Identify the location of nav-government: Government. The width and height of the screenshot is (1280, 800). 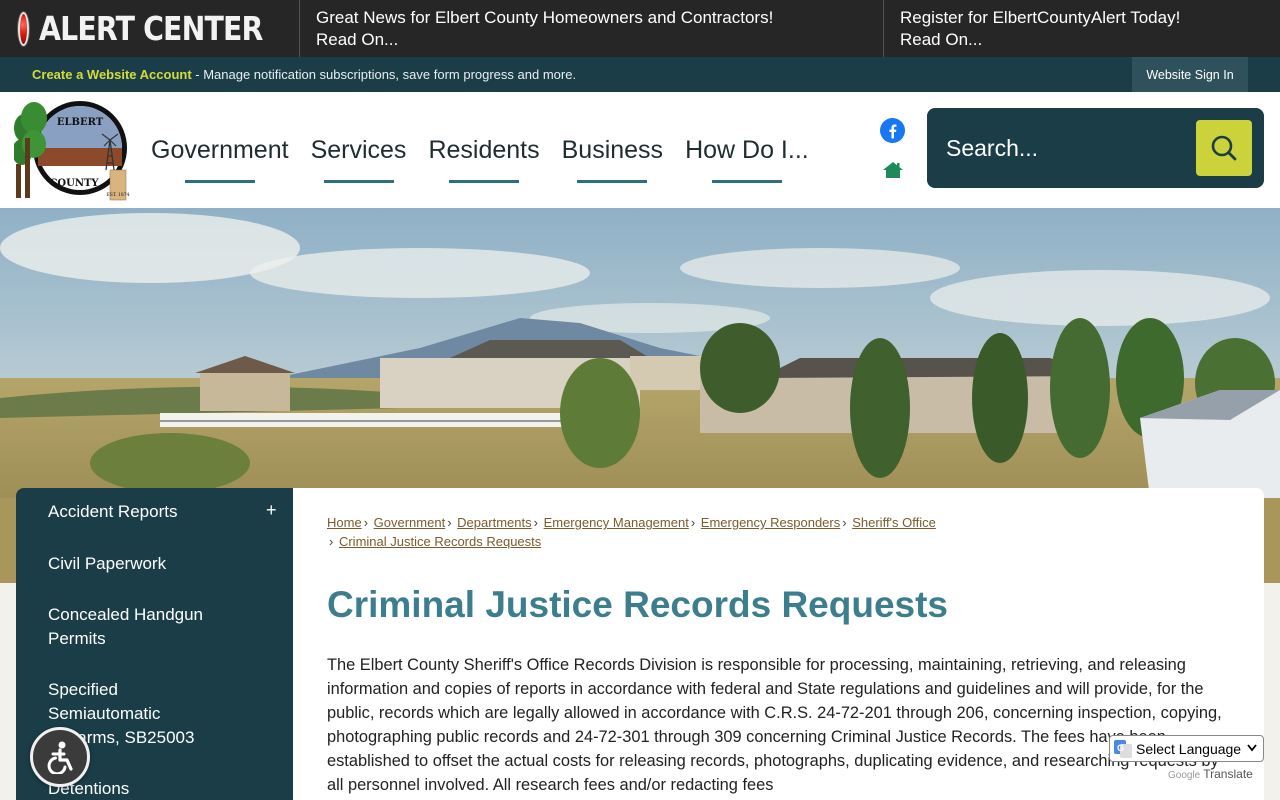
(220, 150).